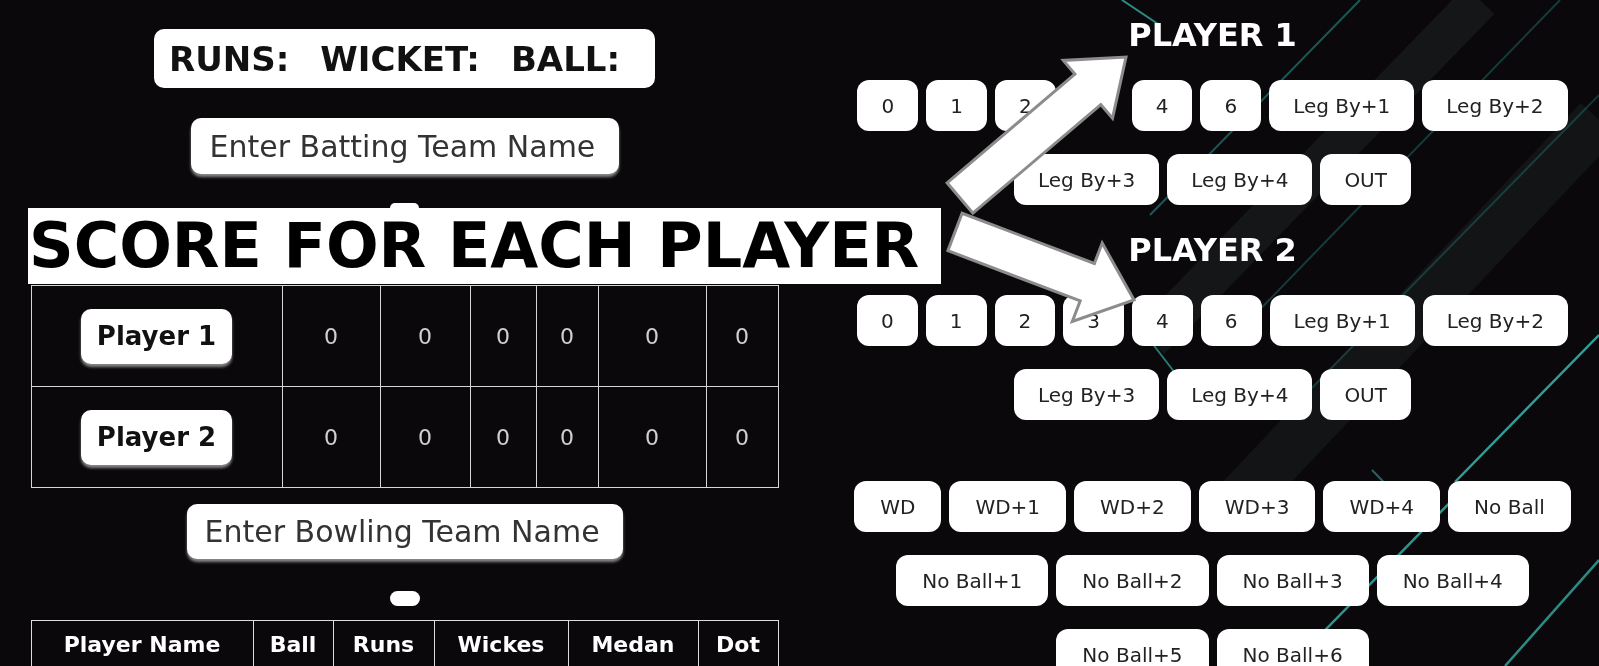  Describe the element at coordinates (1452, 580) in the screenshot. I see `extra-button: No Ball+4` at that location.